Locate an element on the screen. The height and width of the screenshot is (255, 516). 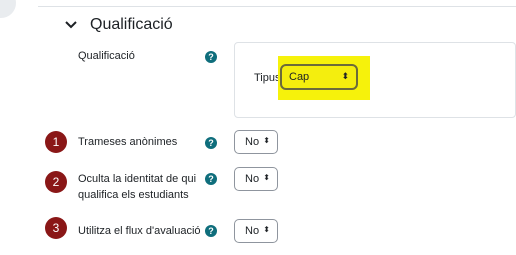
marking-workflow-label: Utilitza el flux d'avaluació is located at coordinates (139, 231).